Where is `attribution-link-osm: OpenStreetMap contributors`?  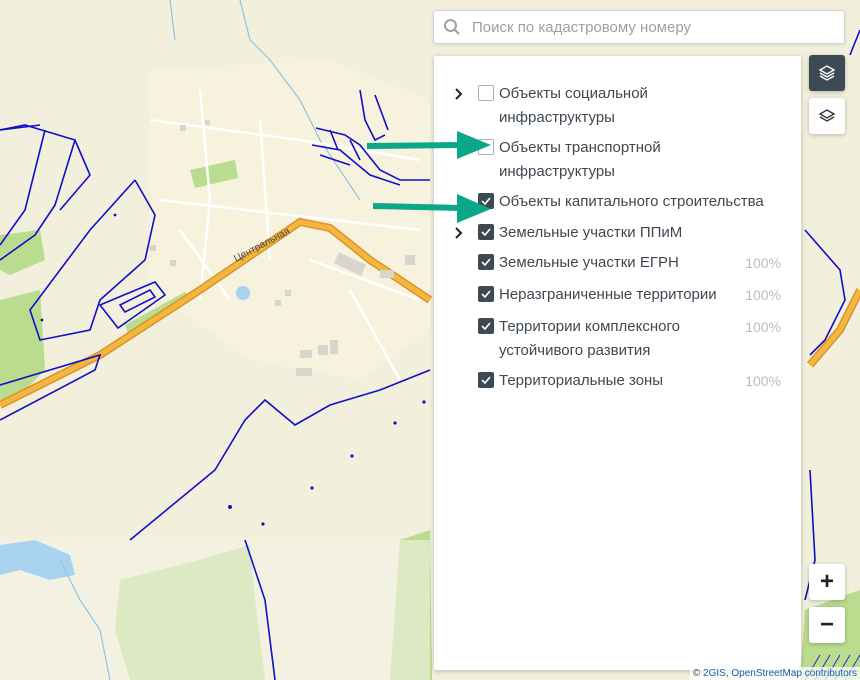
attribution-link-osm: OpenStreetMap contributors is located at coordinates (794, 673).